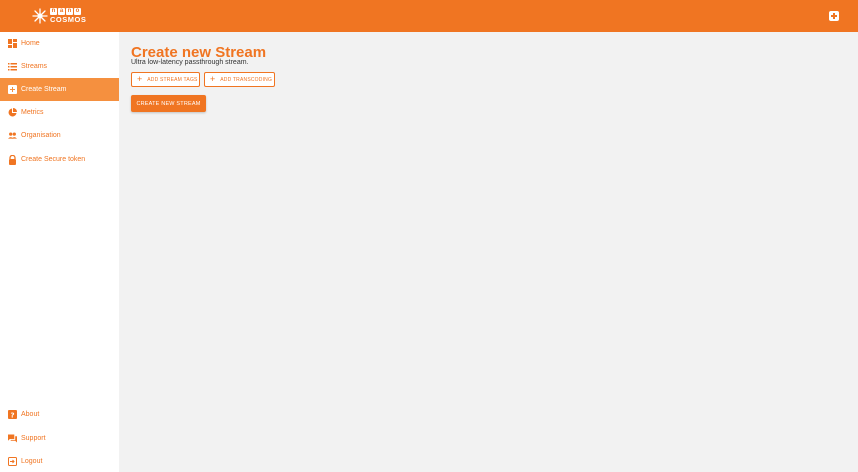 The height and width of the screenshot is (472, 858). What do you see at coordinates (32, 461) in the screenshot?
I see `sidebar-item-label: Logout` at bounding box center [32, 461].